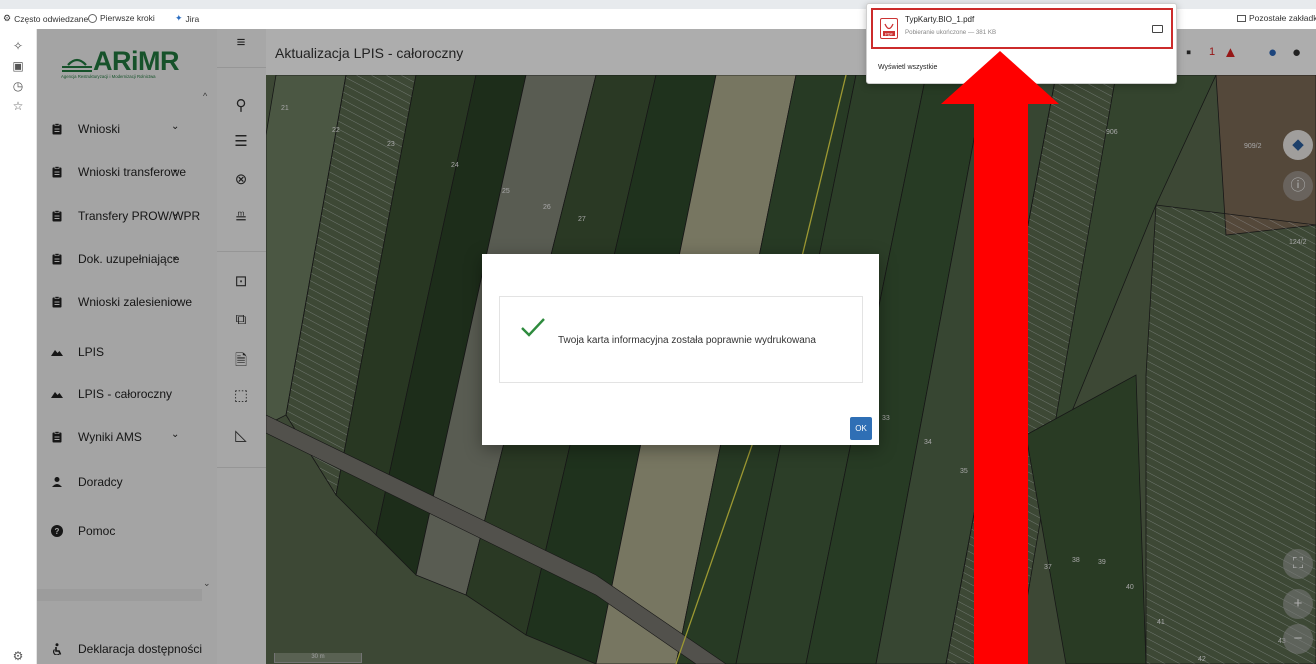  I want to click on browser-sidebar: ✧ ▣ ◷ ☆ ⚙, so click(18, 346).